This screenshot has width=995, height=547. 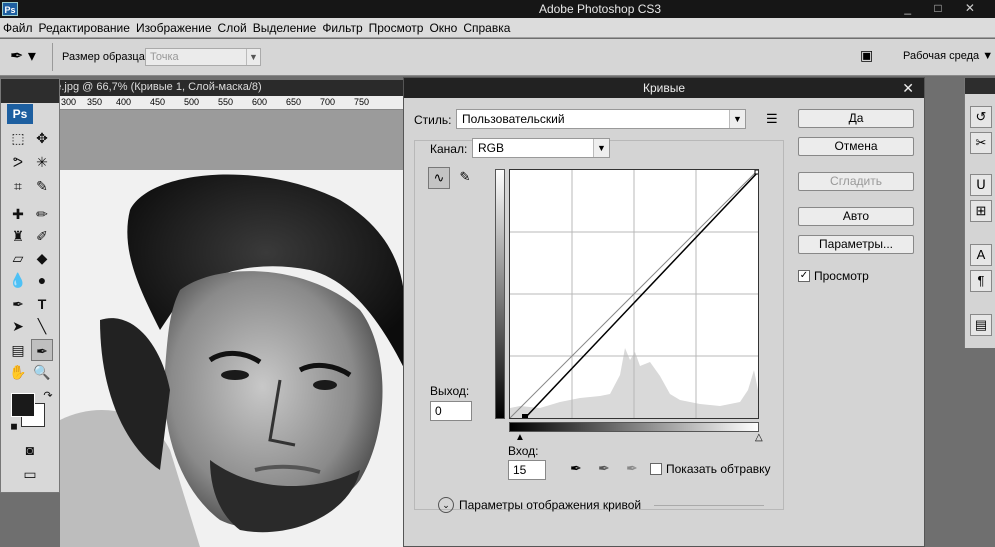 What do you see at coordinates (981, 281) in the screenshot?
I see `paragraph-panel-icon: ¶` at bounding box center [981, 281].